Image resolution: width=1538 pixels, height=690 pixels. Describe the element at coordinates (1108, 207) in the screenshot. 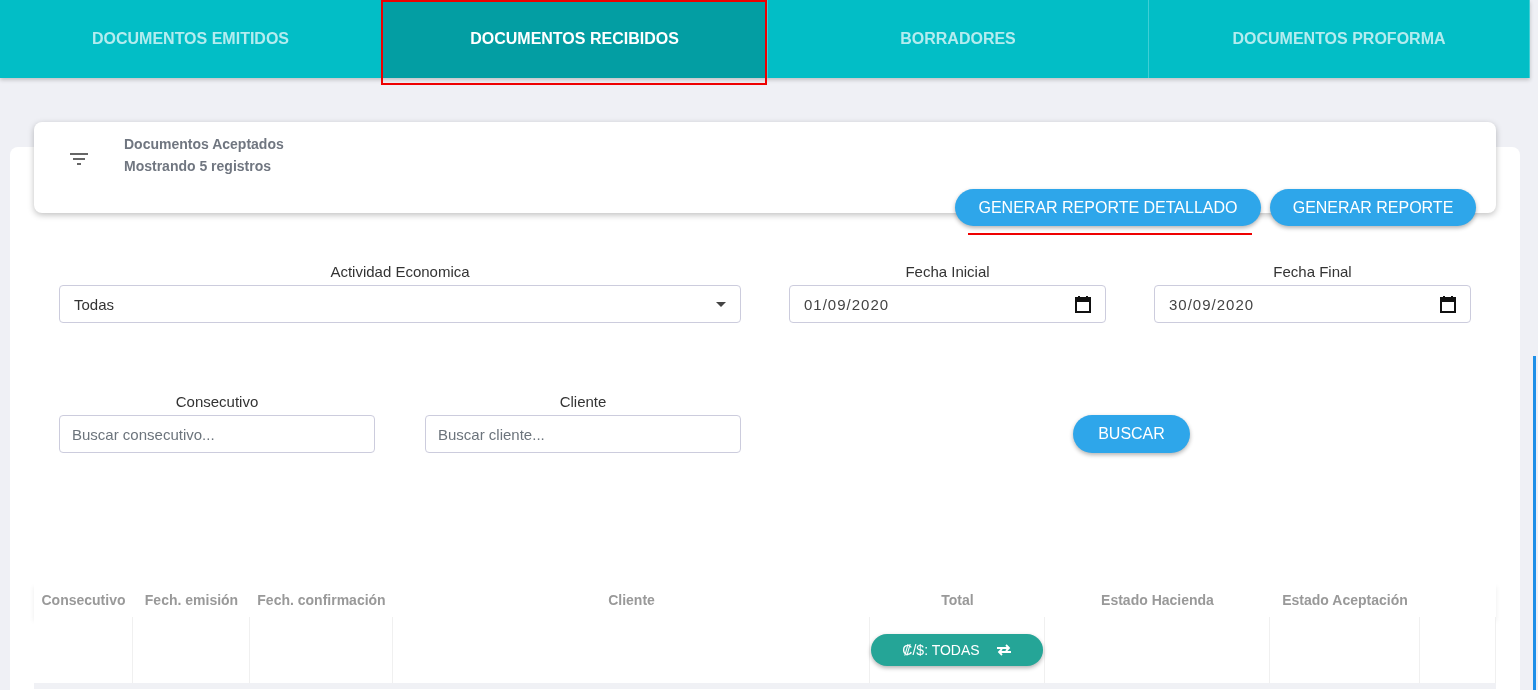

I see `report-button: GENERAR REPORTE DETALLADO` at that location.